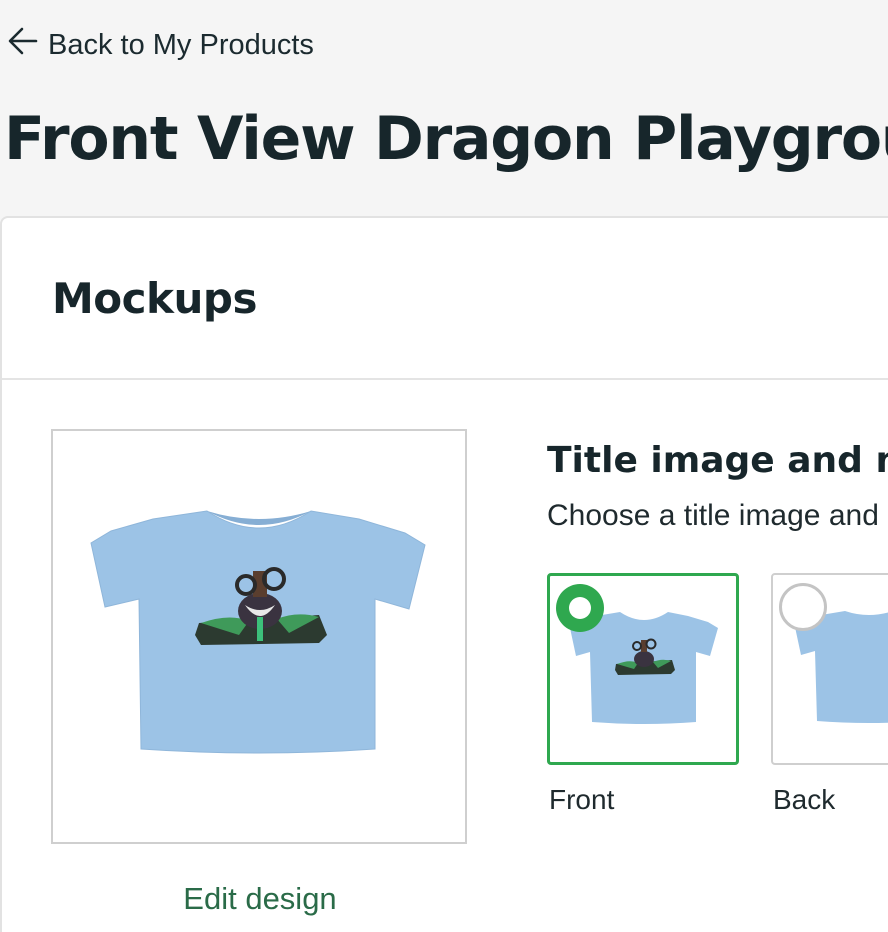 The image size is (888, 932). I want to click on edit-design-link: Edit design, so click(260, 899).